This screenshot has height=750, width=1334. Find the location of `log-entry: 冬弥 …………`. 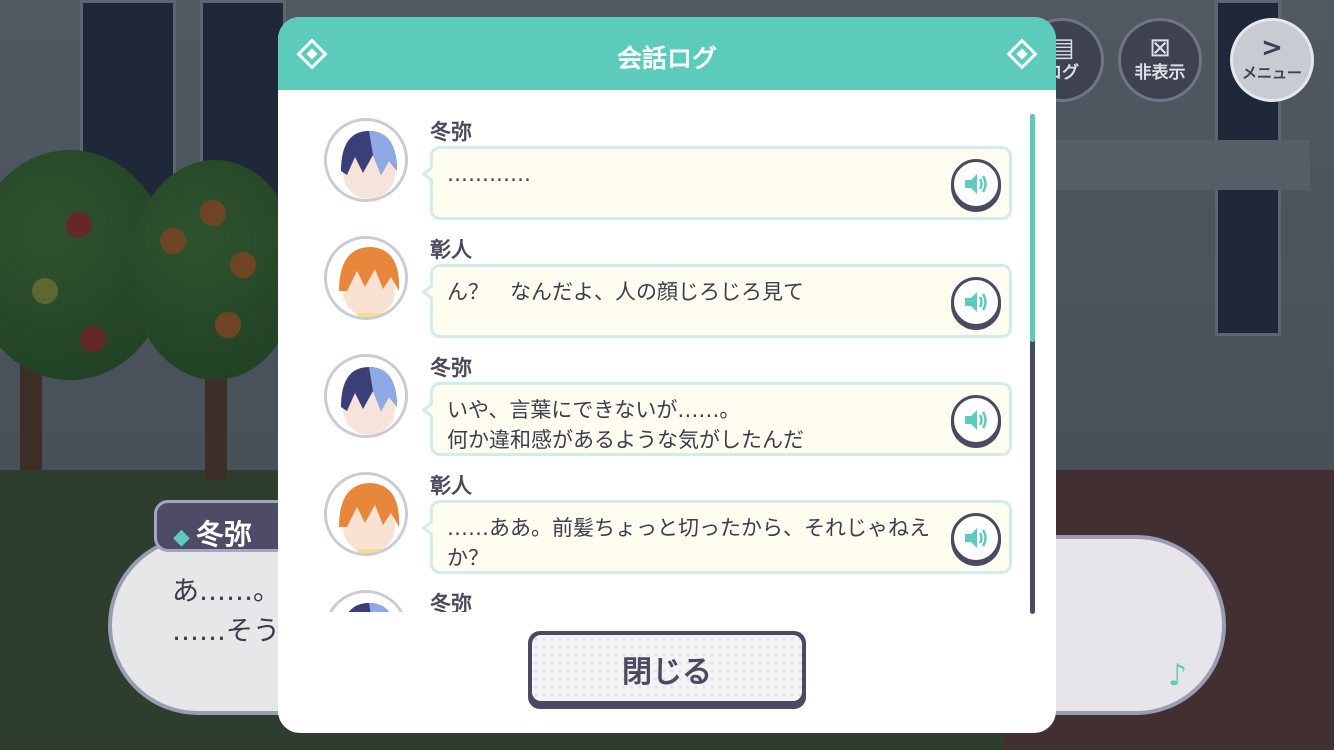

log-entry: 冬弥 ………… is located at coordinates (648, 155).